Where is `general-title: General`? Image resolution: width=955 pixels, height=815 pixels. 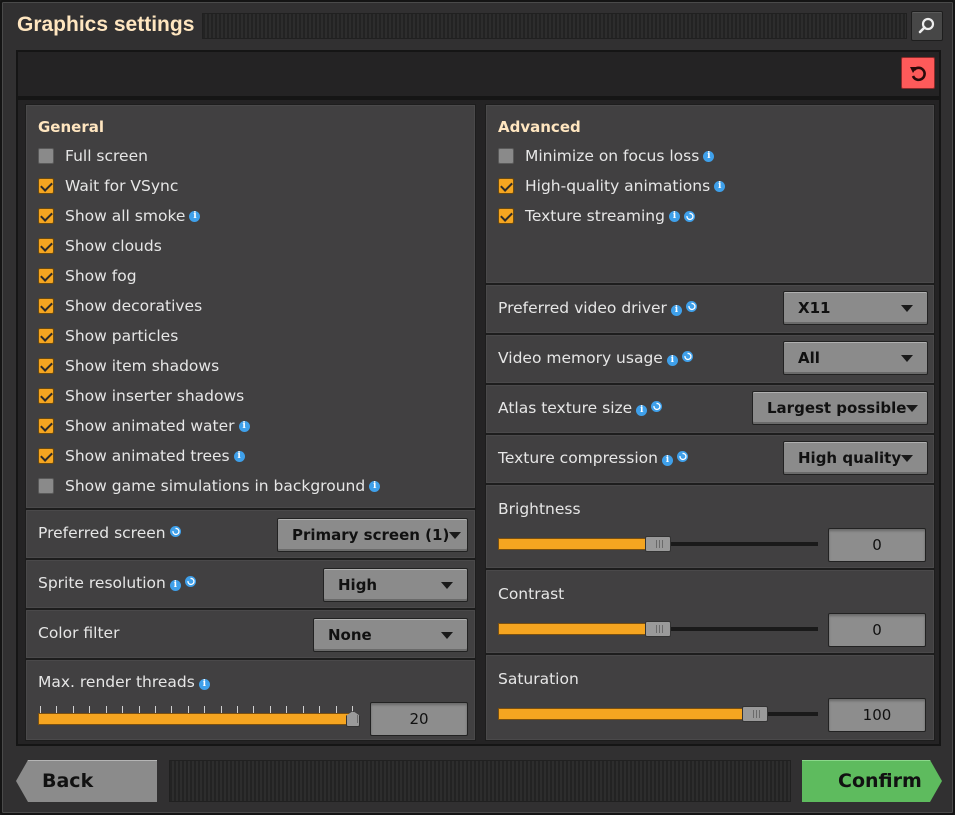
general-title: General is located at coordinates (71, 127).